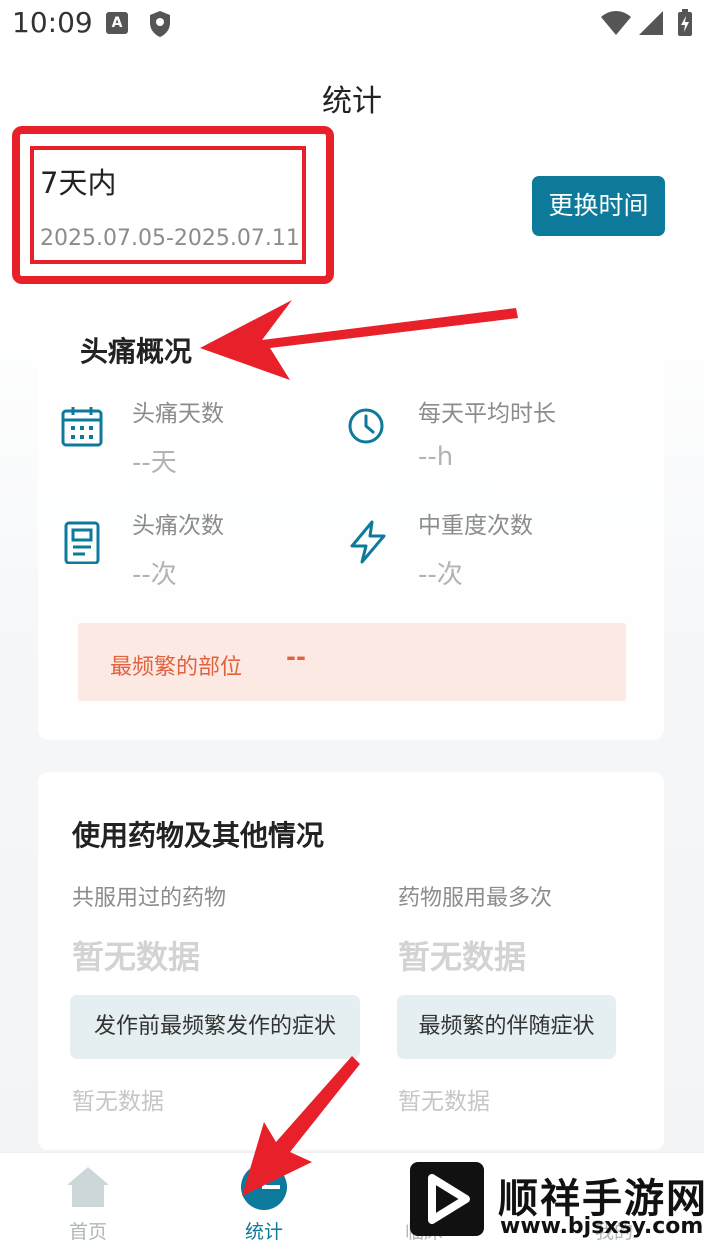 The image size is (704, 1252). I want to click on page-title: 统计, so click(352, 101).